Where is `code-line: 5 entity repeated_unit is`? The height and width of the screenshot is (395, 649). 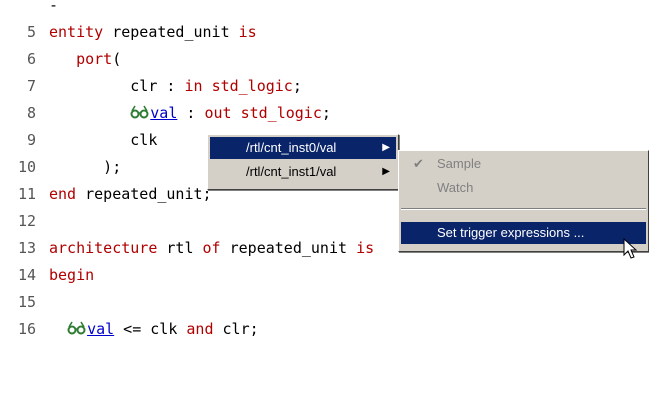
code-line: 5 entity repeated_unit is is located at coordinates (324, 32).